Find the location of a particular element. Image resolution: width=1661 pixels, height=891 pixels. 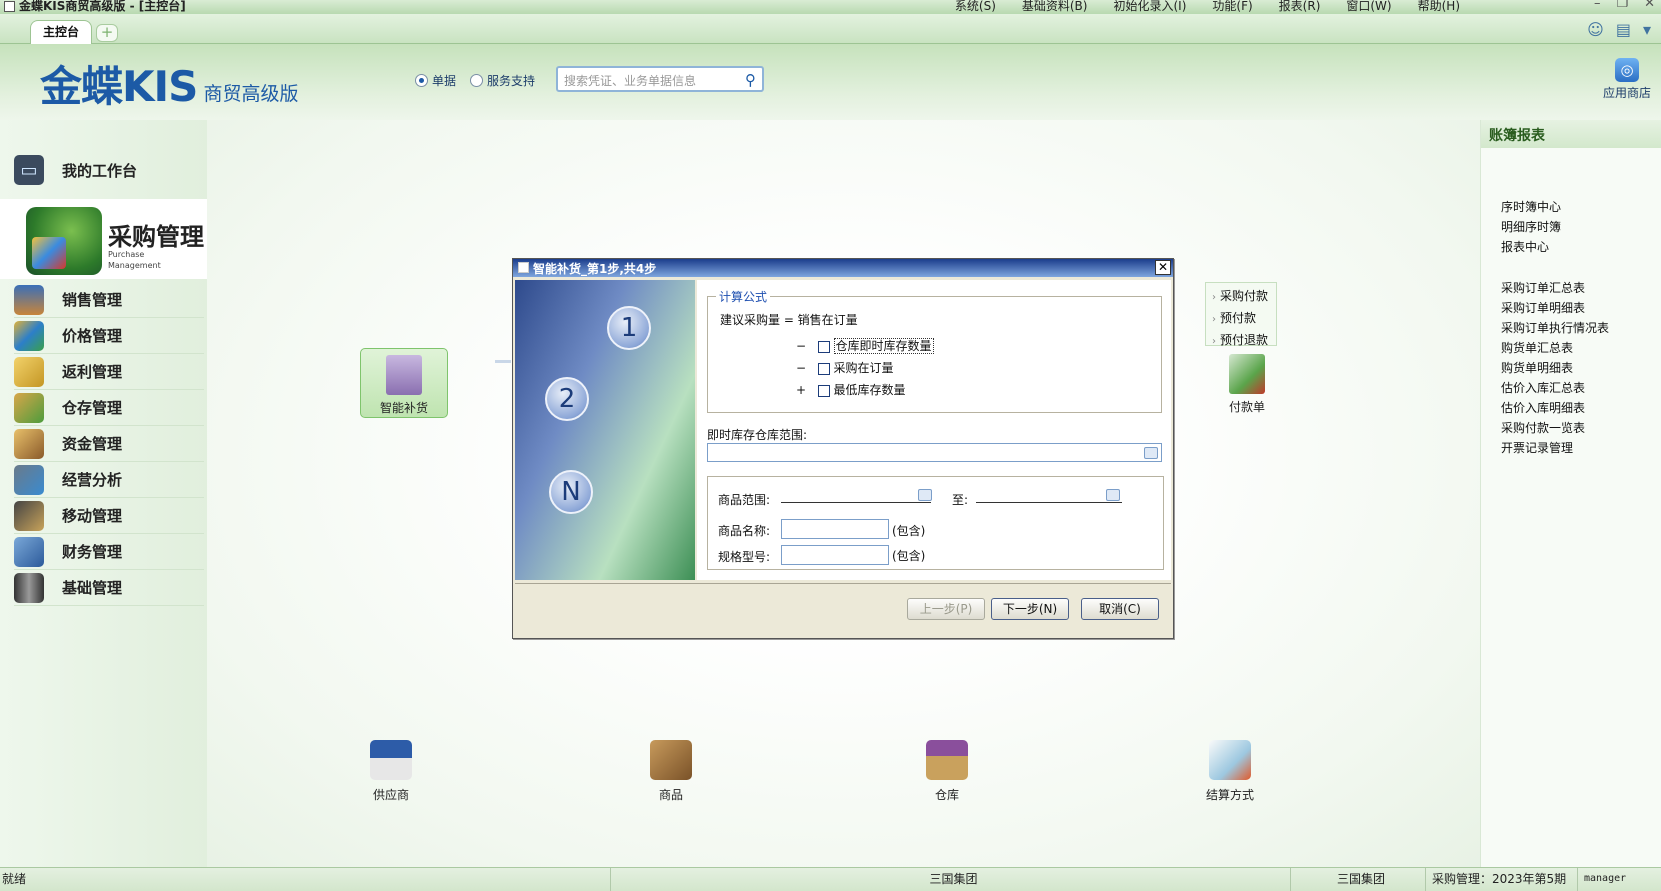

nav-sales: 销售管理 is located at coordinates (109, 300).